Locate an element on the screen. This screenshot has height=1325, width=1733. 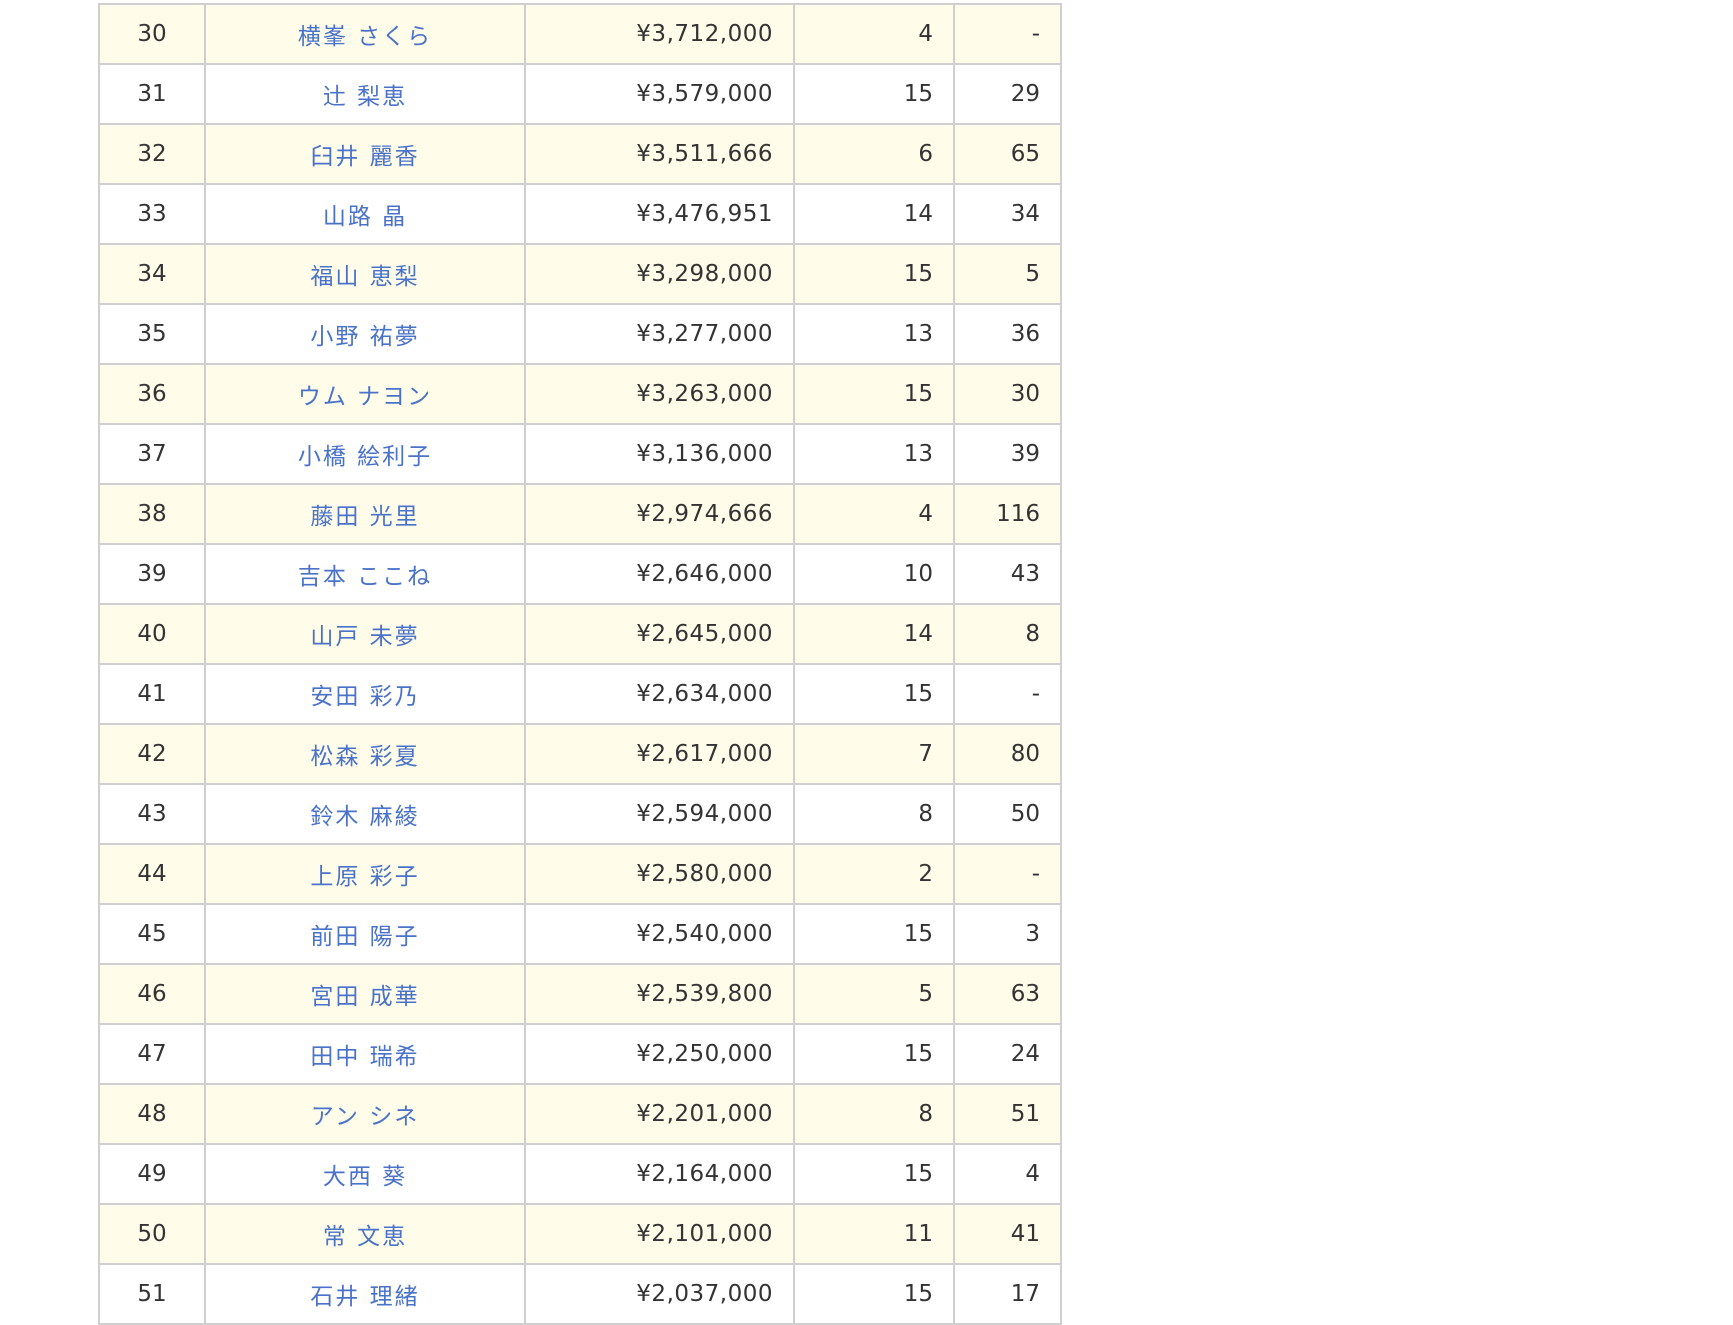
prize-money-cell: ¥2,646,000 is located at coordinates (659, 574).